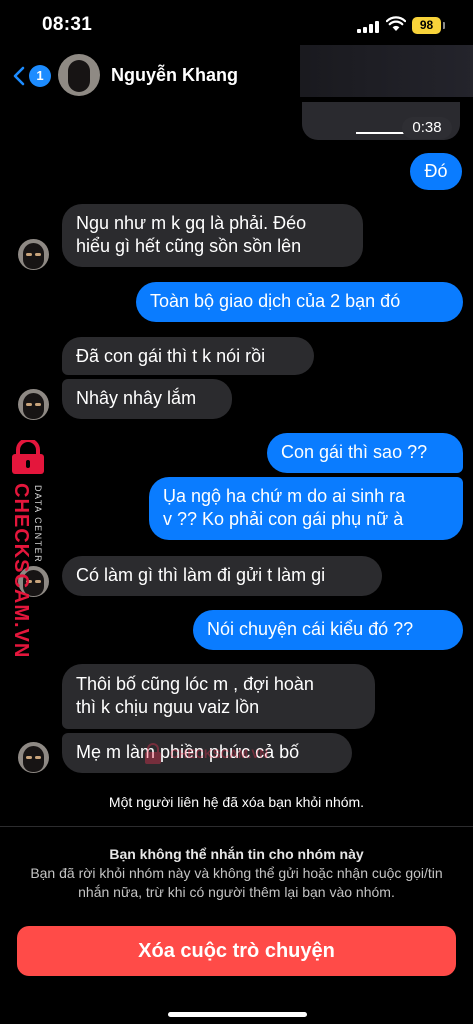 This screenshot has height=1024, width=473. Describe the element at coordinates (19, 76) in the screenshot. I see `chevron-left-icon` at that location.